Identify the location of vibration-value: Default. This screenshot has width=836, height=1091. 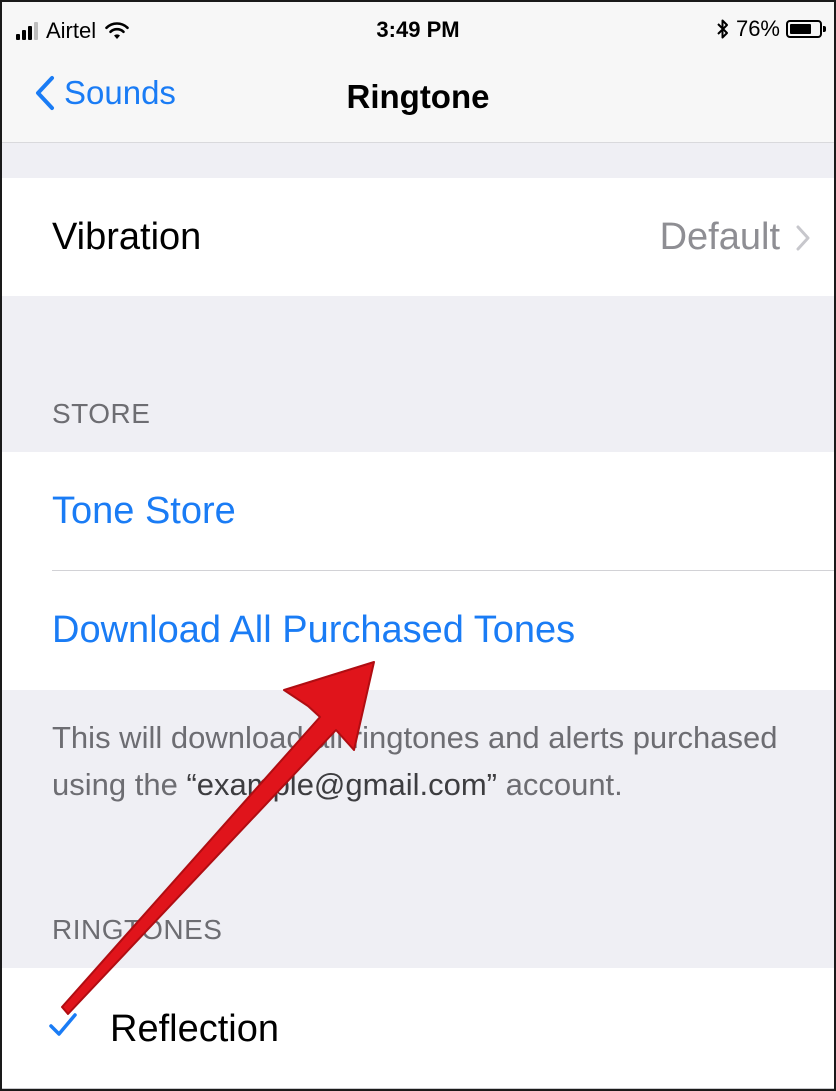
(719, 237).